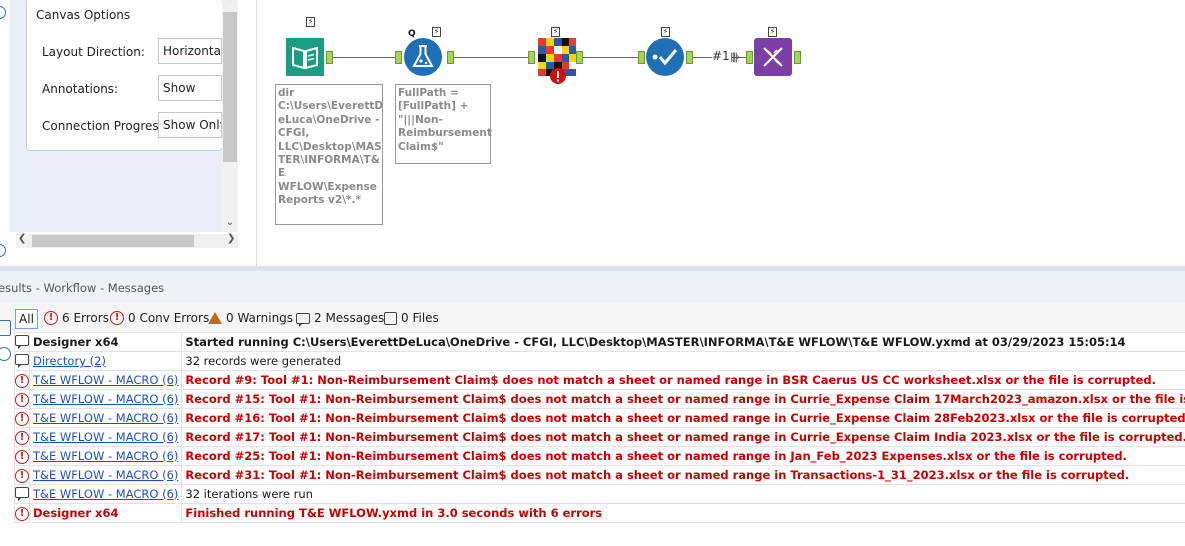  What do you see at coordinates (330, 146) in the screenshot?
I see `annotation-line: LLC\Desktop\MAS` at bounding box center [330, 146].